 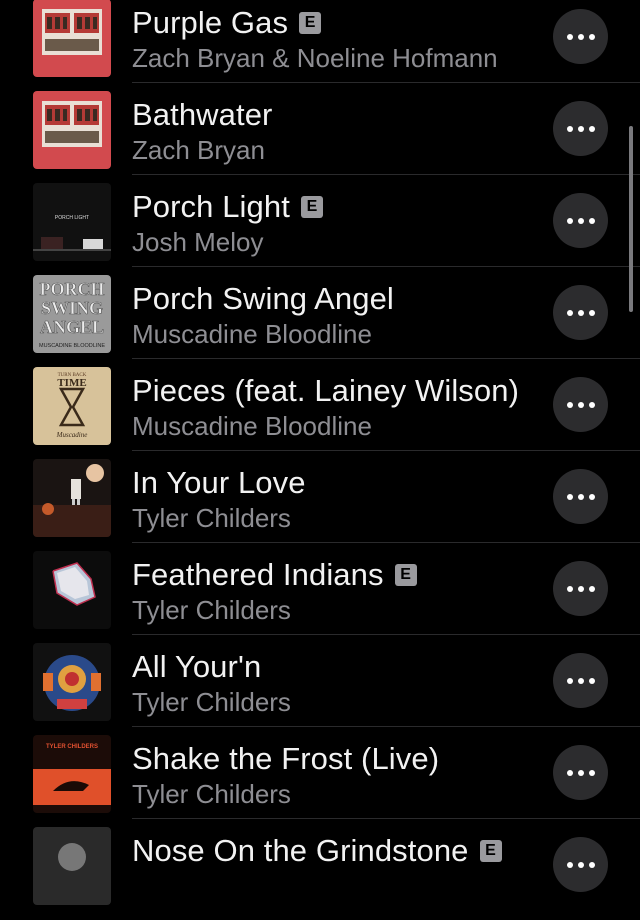 I want to click on list-item: Nose On the Grindstone E, so click(x=320, y=865).